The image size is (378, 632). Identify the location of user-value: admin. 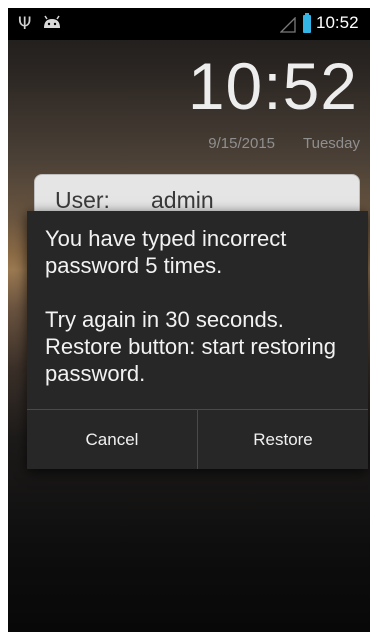
(182, 200).